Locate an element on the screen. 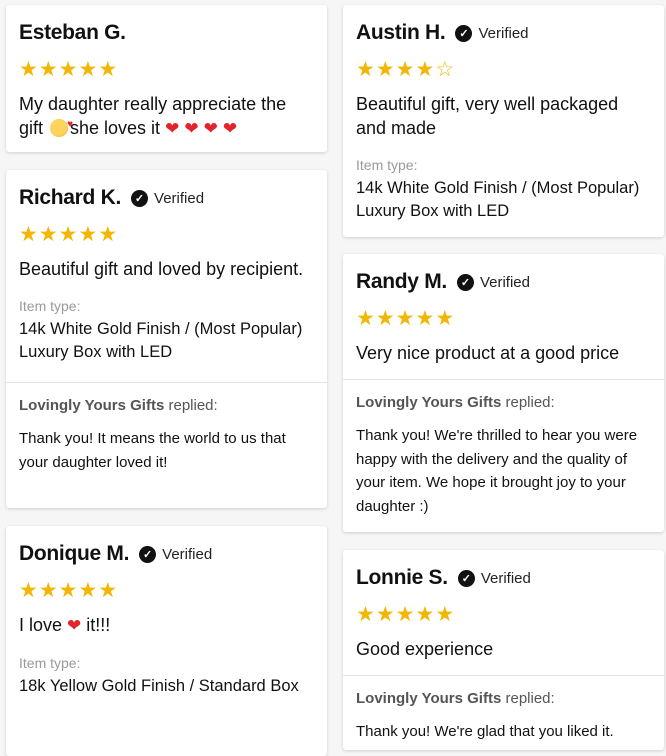 Image resolution: width=666 pixels, height=756 pixels. review-text: Good experience is located at coordinates (425, 649).